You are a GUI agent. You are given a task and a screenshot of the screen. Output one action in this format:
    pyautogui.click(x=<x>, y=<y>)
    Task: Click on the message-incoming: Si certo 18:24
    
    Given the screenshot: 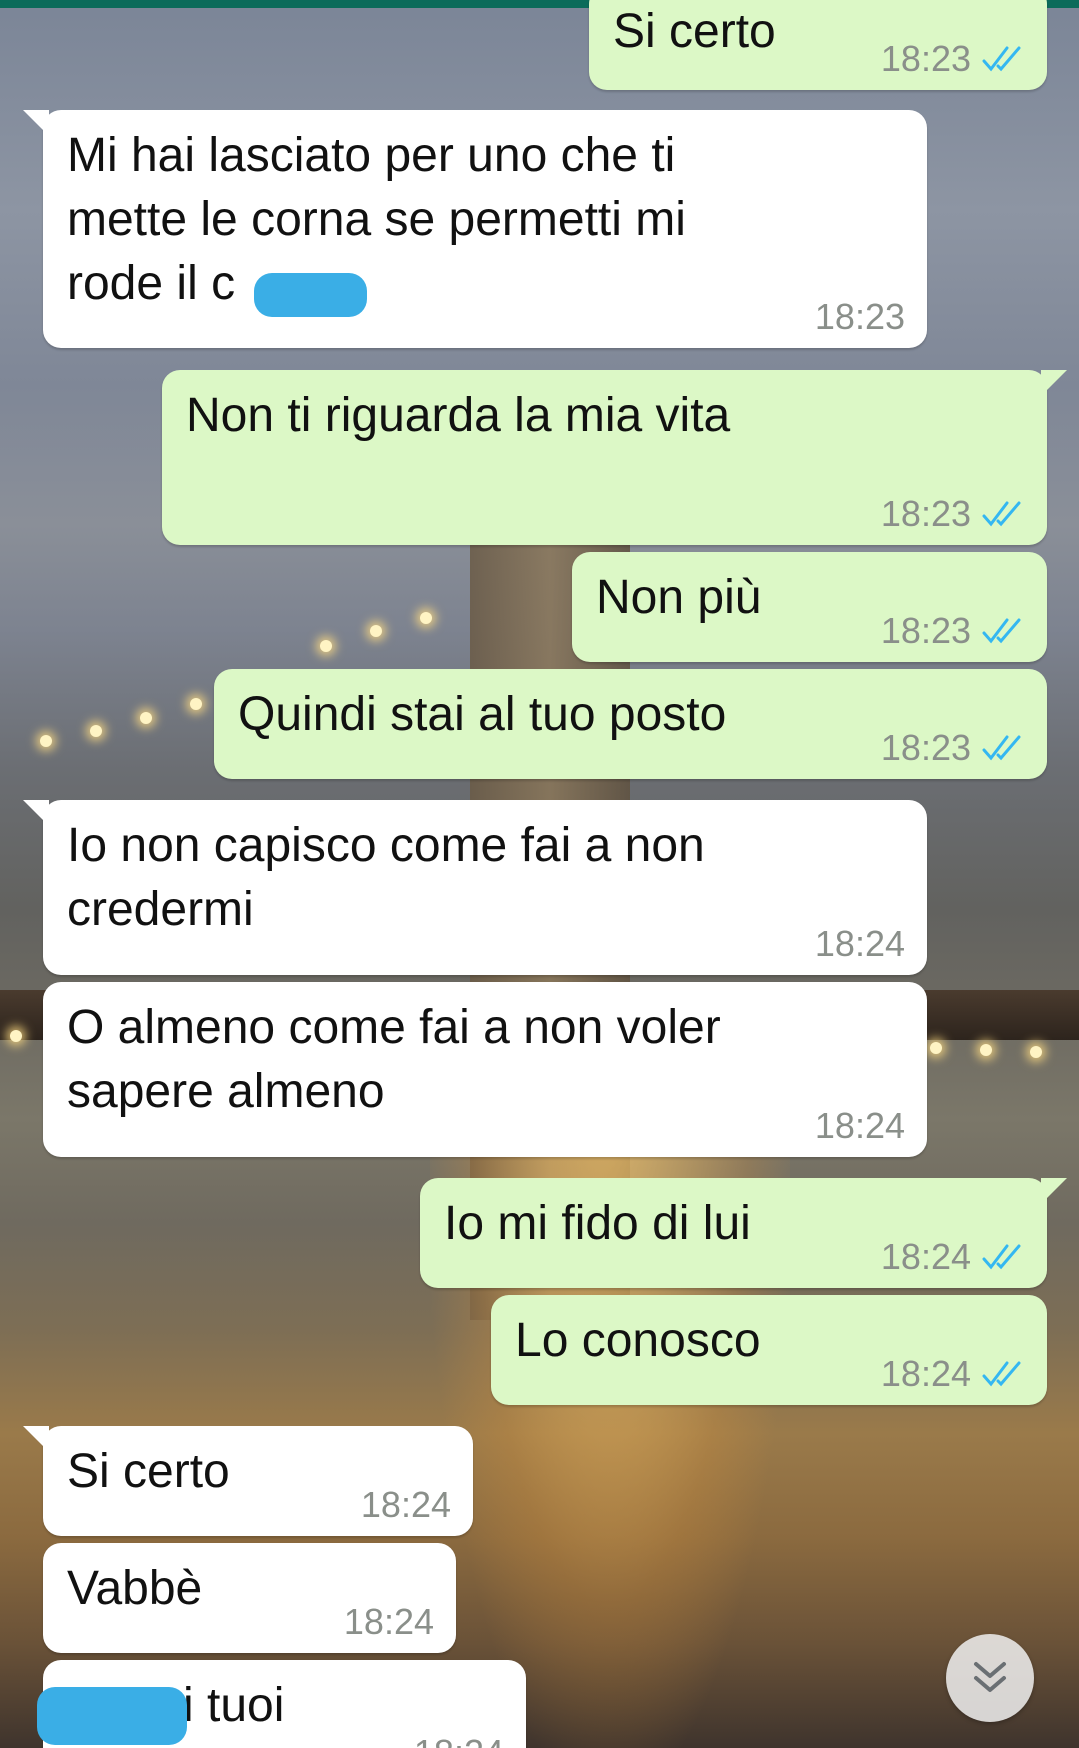 What is the action you would take?
    pyautogui.click(x=248, y=1481)
    